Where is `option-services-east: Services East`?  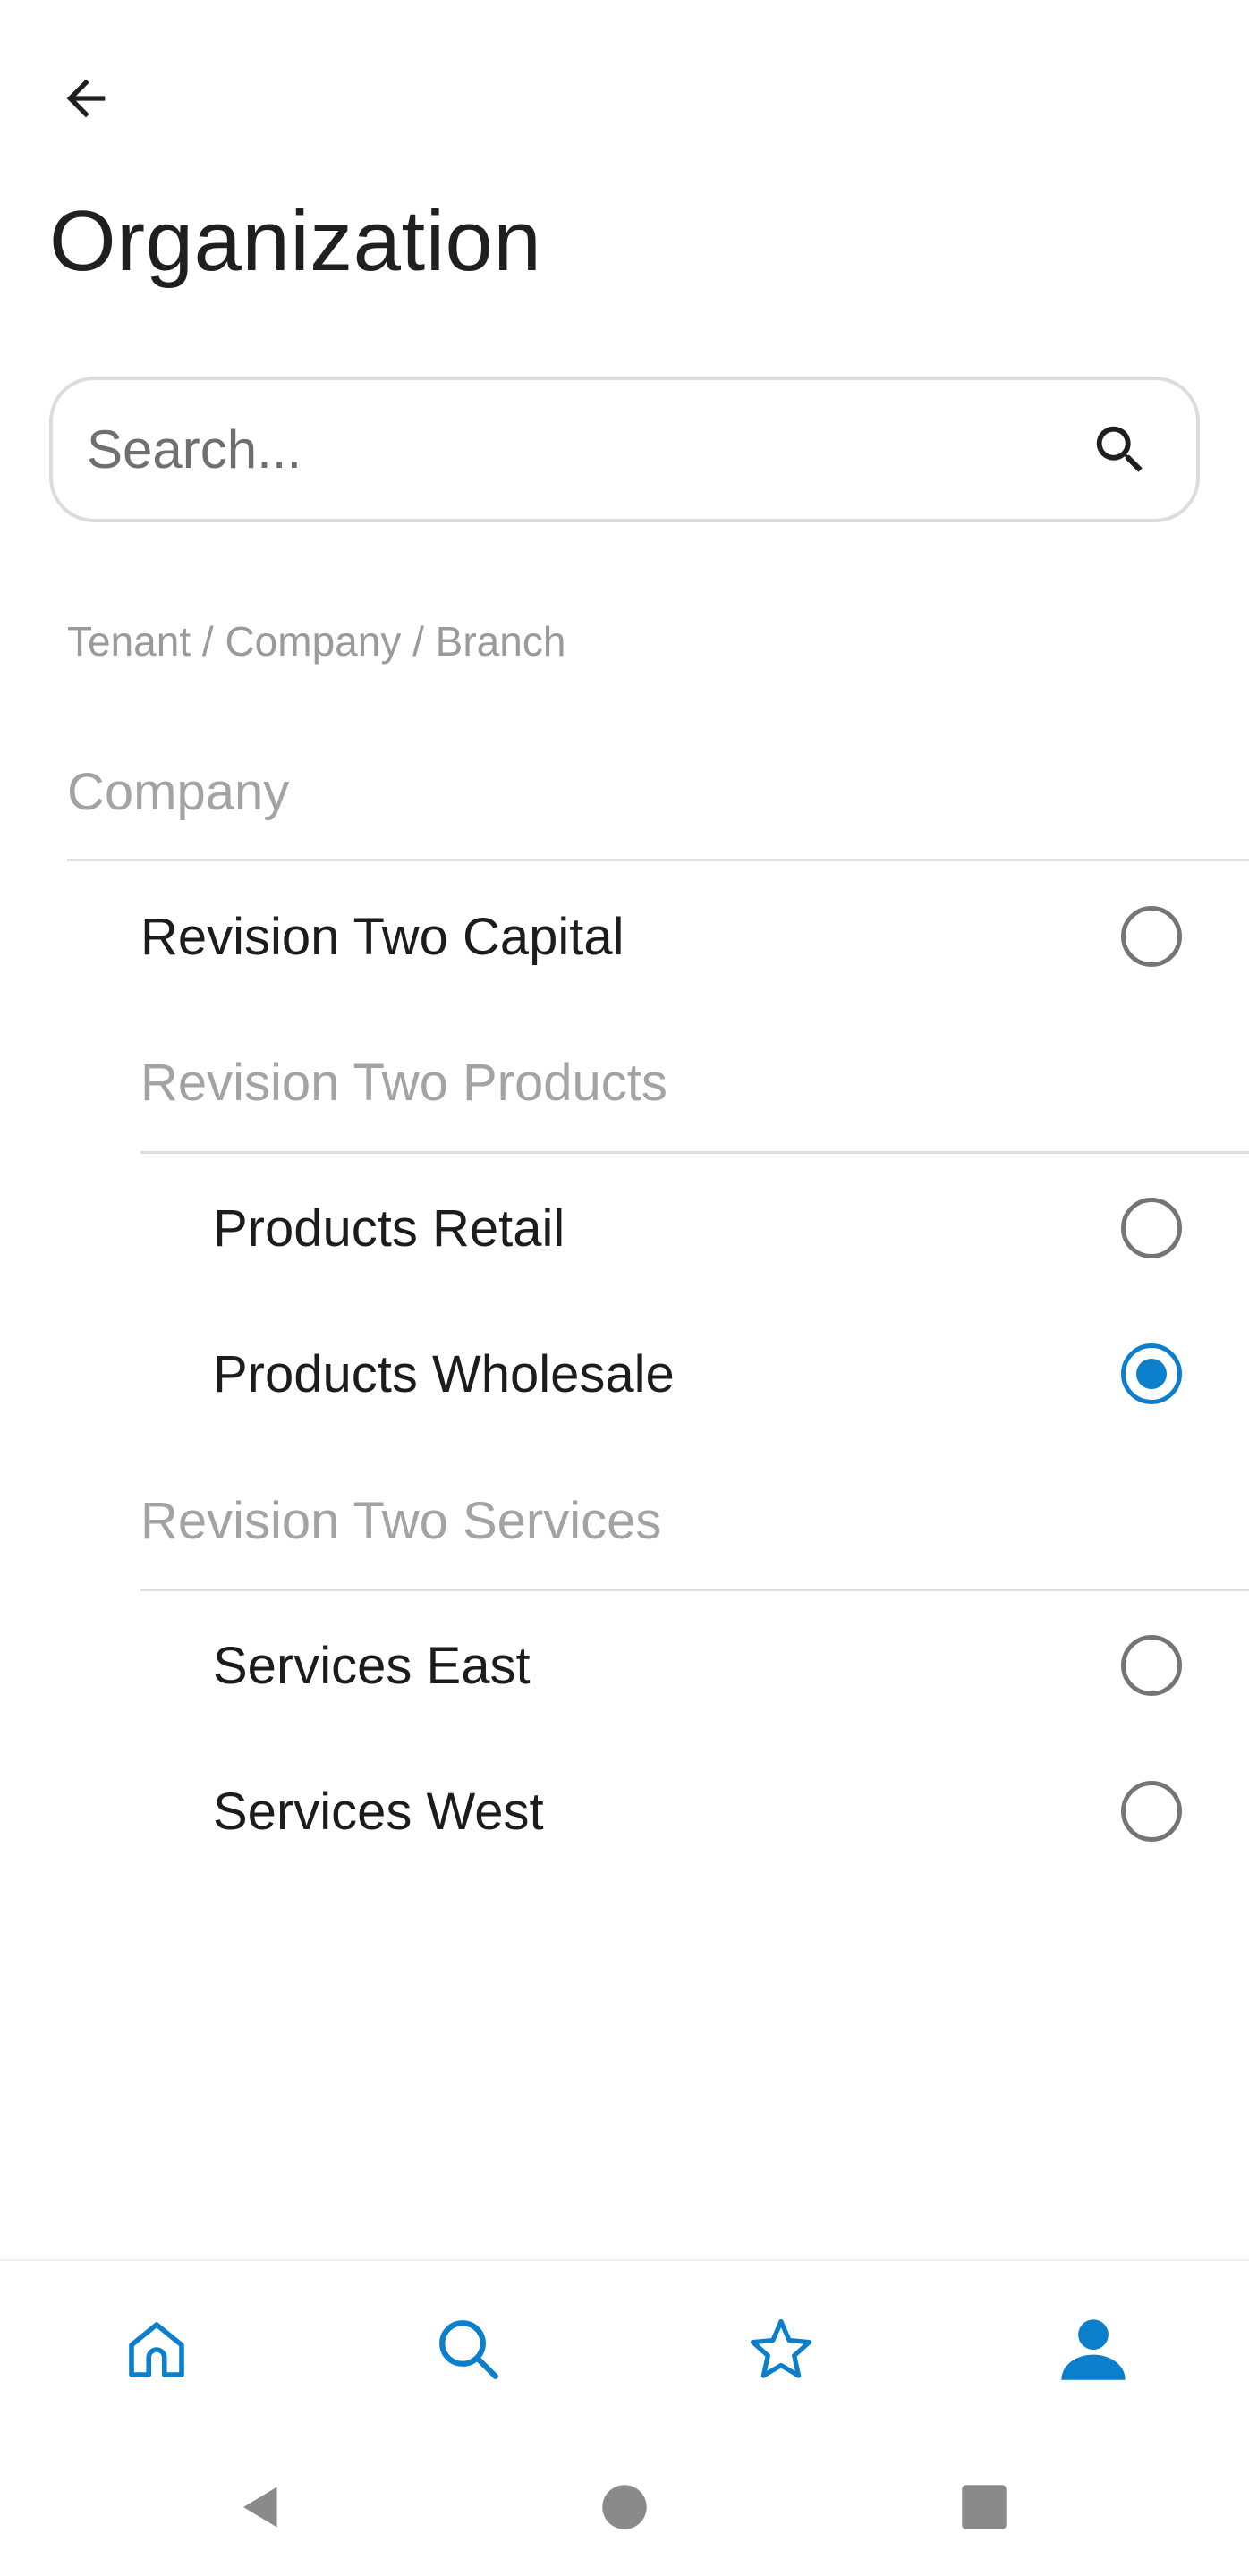 option-services-east: Services East is located at coordinates (731, 1665).